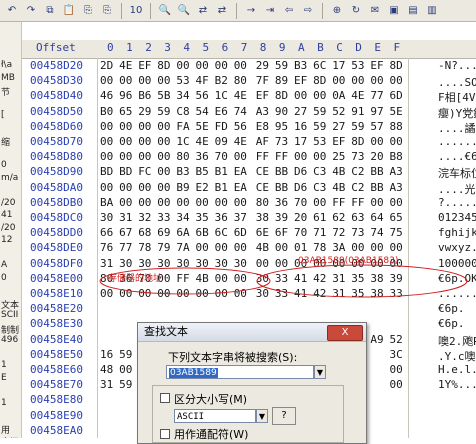 This screenshot has width=476, height=444. I want to click on hex-byte: 4F, so click(202, 80).